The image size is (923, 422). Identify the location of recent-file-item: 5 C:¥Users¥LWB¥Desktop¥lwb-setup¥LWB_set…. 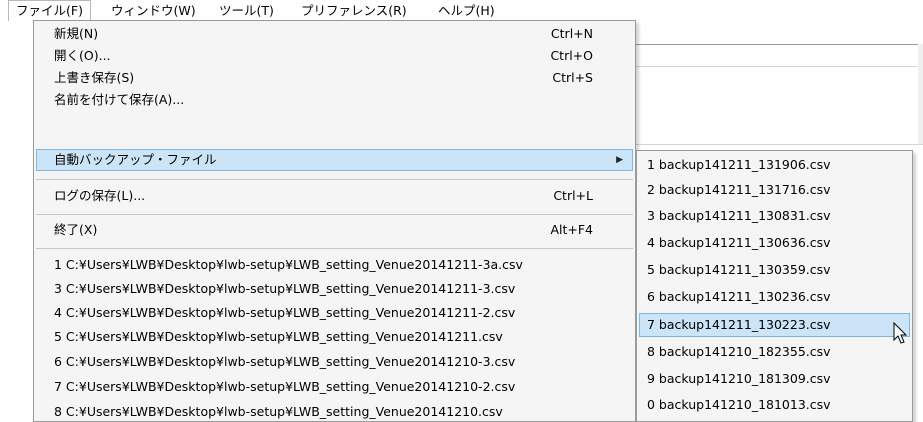
(334, 337).